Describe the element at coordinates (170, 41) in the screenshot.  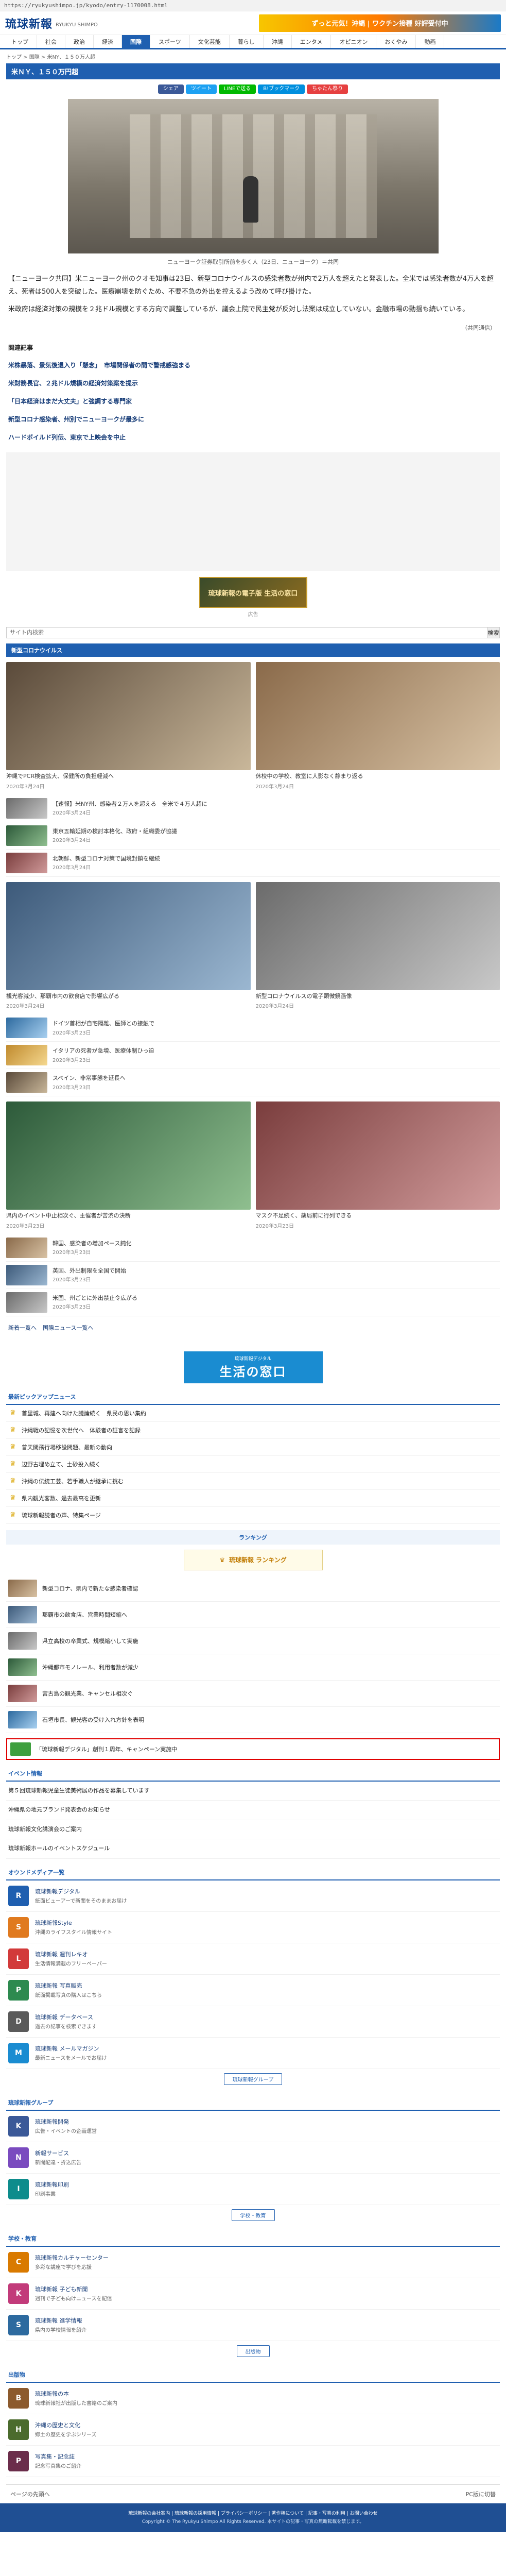
I see `nav-item: スポーツ` at that location.